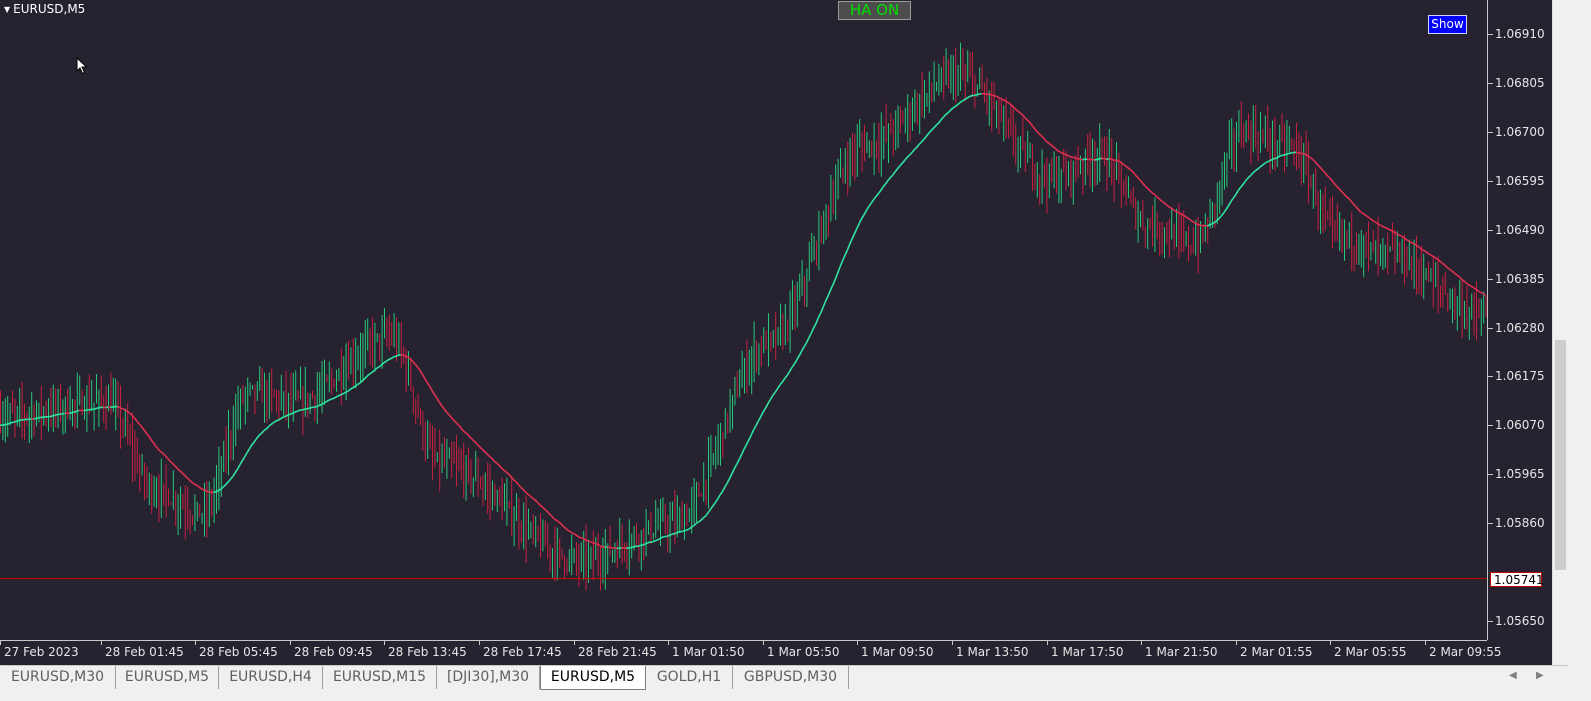 This screenshot has height=701, width=1591. What do you see at coordinates (1540, 675) in the screenshot?
I see `arrow-right-icon: ▶` at bounding box center [1540, 675].